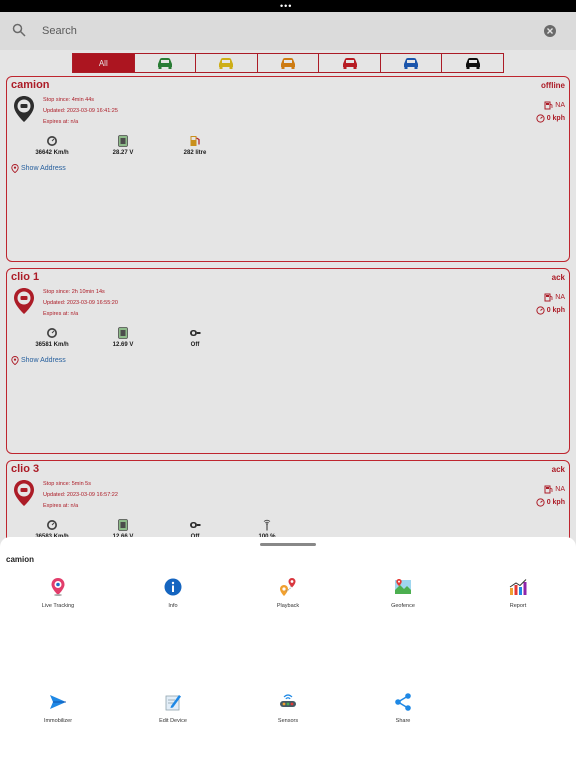 This screenshot has height=768, width=576. Describe the element at coordinates (403, 606) in the screenshot. I see `action-label: Geofence` at that location.